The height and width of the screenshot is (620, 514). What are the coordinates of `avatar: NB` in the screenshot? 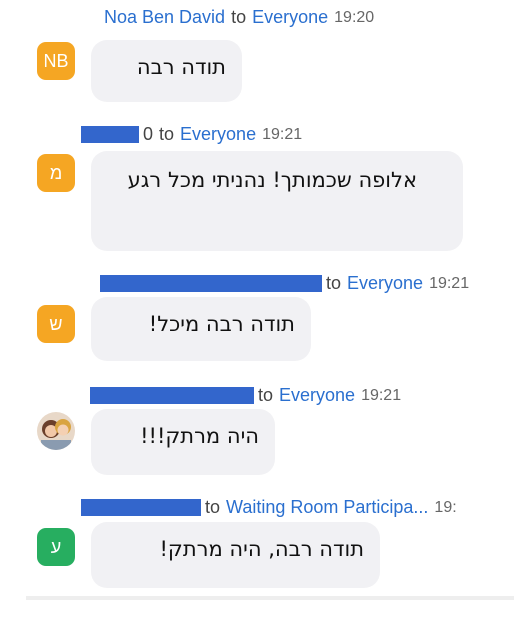 It's located at (56, 61).